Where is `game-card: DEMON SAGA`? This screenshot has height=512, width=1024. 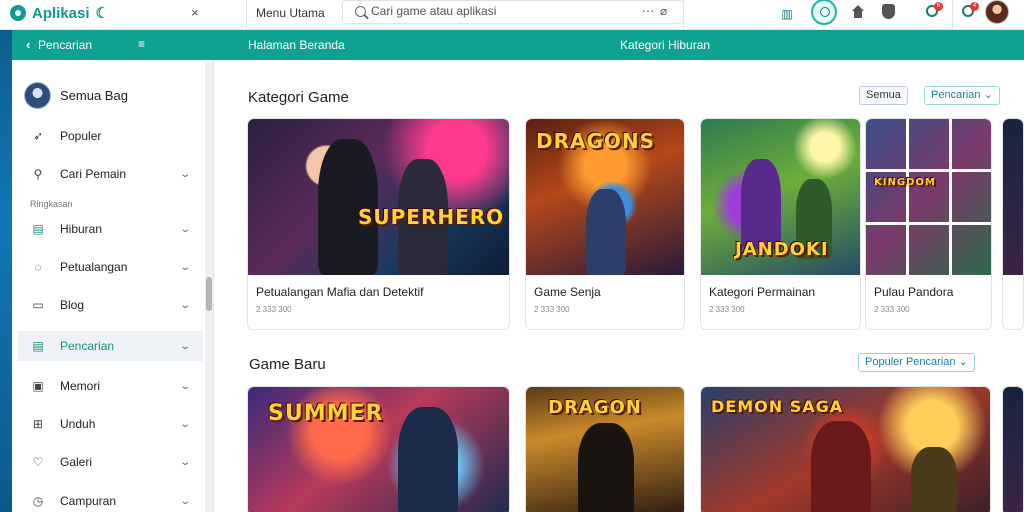 game-card: DEMON SAGA is located at coordinates (845, 449).